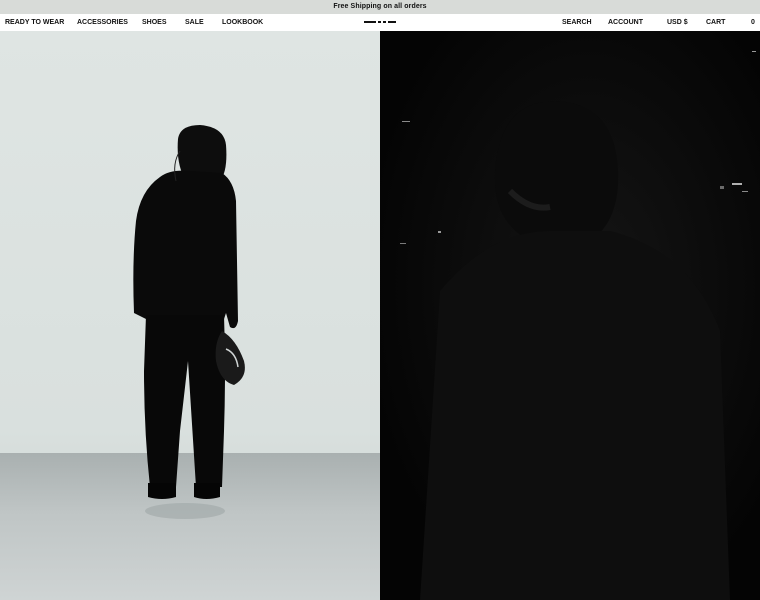 The height and width of the screenshot is (600, 760). I want to click on announcement-text: Free Shipping on all orders, so click(380, 6).